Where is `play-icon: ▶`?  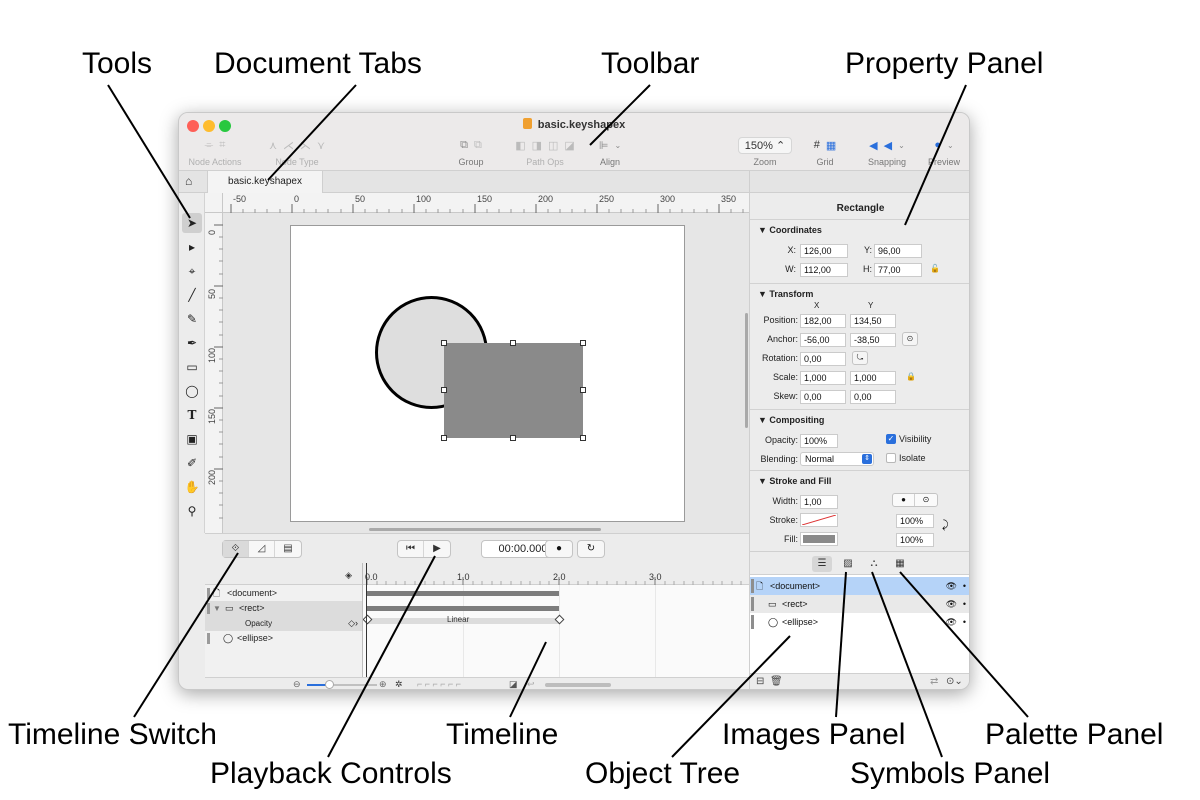 play-icon: ▶ is located at coordinates (437, 549).